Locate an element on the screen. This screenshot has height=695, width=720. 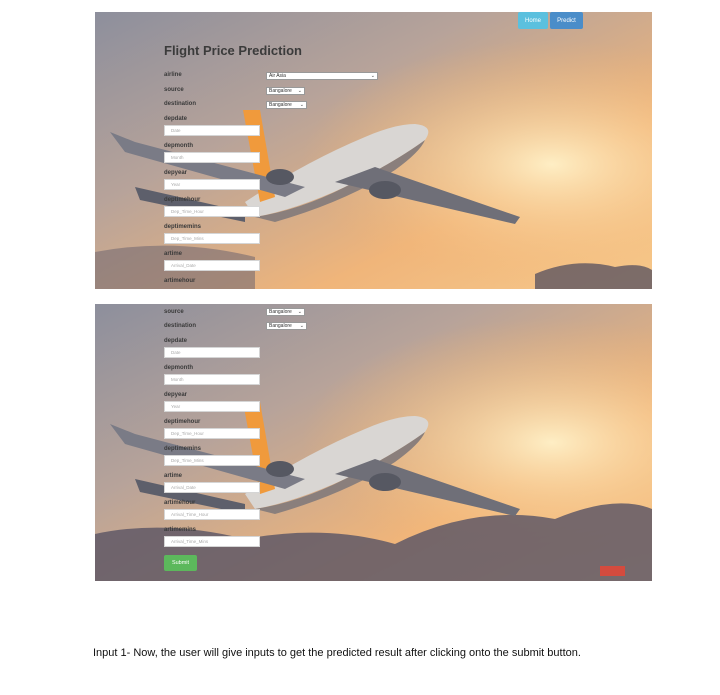
artimemins-input: Arrival_Time_Mins is located at coordinates (212, 541).